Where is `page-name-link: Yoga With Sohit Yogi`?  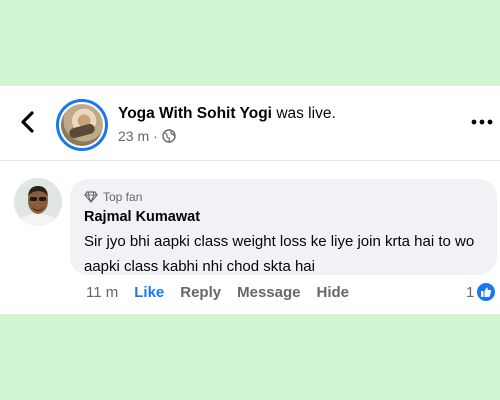 page-name-link: Yoga With Sohit Yogi is located at coordinates (195, 113).